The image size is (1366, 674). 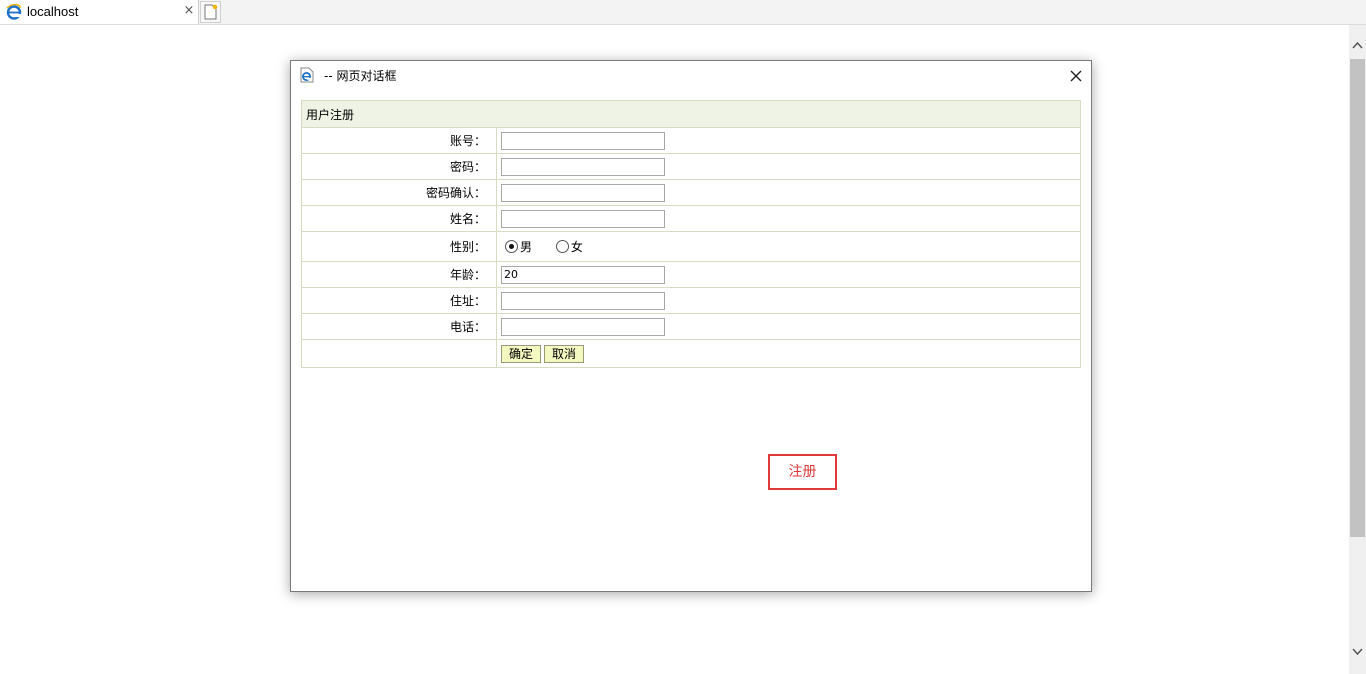 What do you see at coordinates (189, 11) in the screenshot?
I see `tab-close-icon: ×` at bounding box center [189, 11].